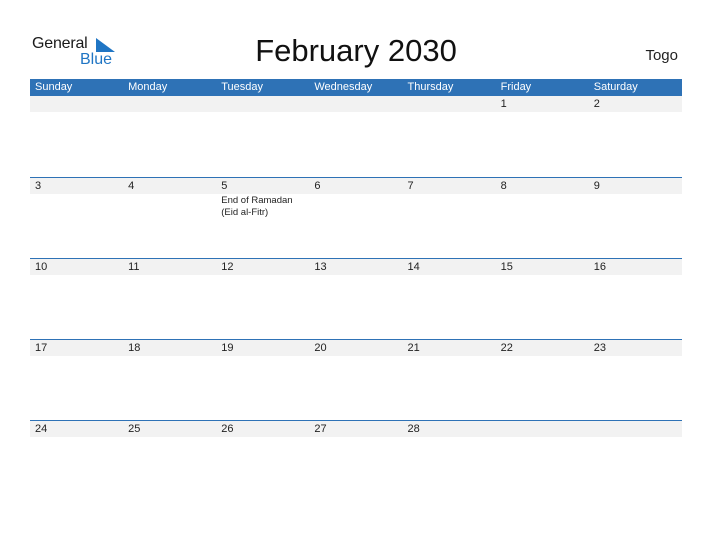  Describe the element at coordinates (449, 218) in the screenshot. I see `day-cell: 7` at that location.